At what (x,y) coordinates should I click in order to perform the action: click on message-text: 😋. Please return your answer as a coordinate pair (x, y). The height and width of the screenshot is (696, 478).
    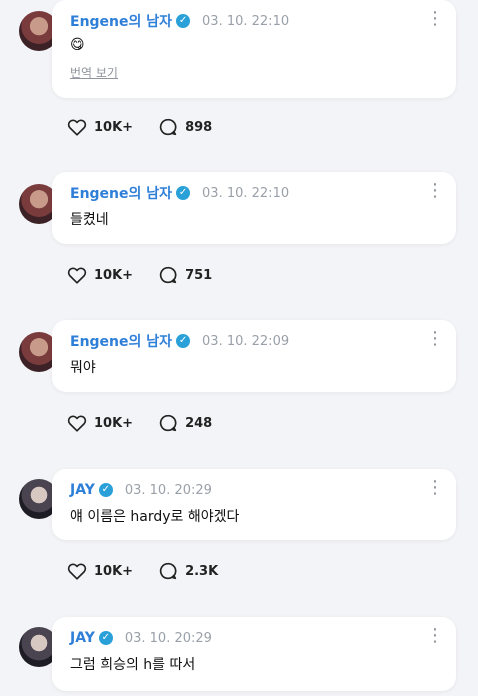
    Looking at the image, I should click on (77, 45).